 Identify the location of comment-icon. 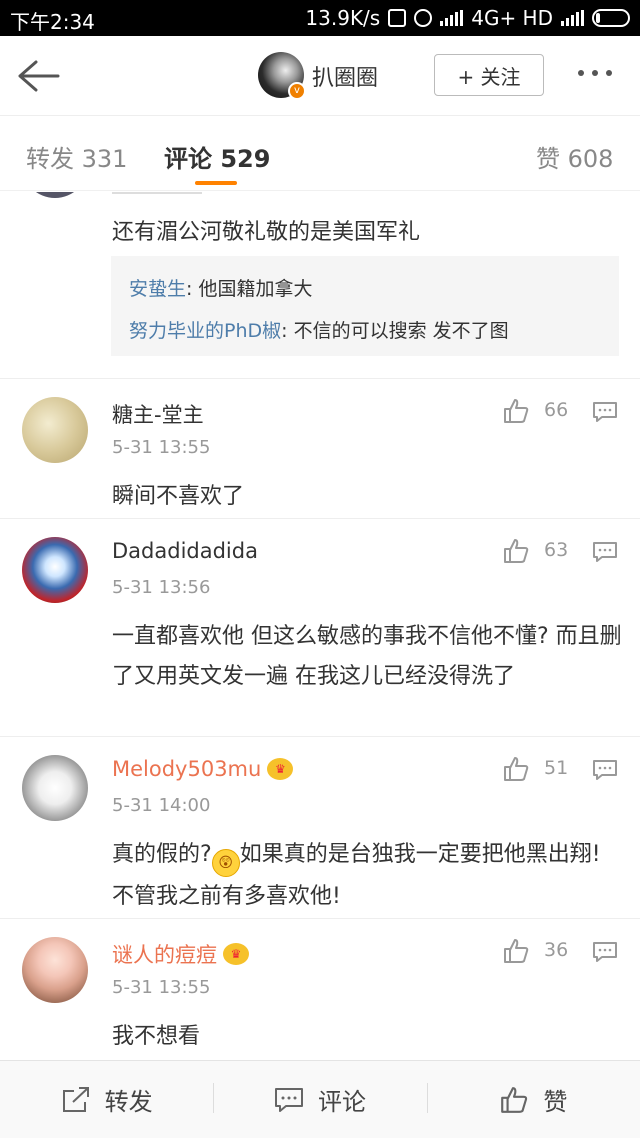
(288, 1099).